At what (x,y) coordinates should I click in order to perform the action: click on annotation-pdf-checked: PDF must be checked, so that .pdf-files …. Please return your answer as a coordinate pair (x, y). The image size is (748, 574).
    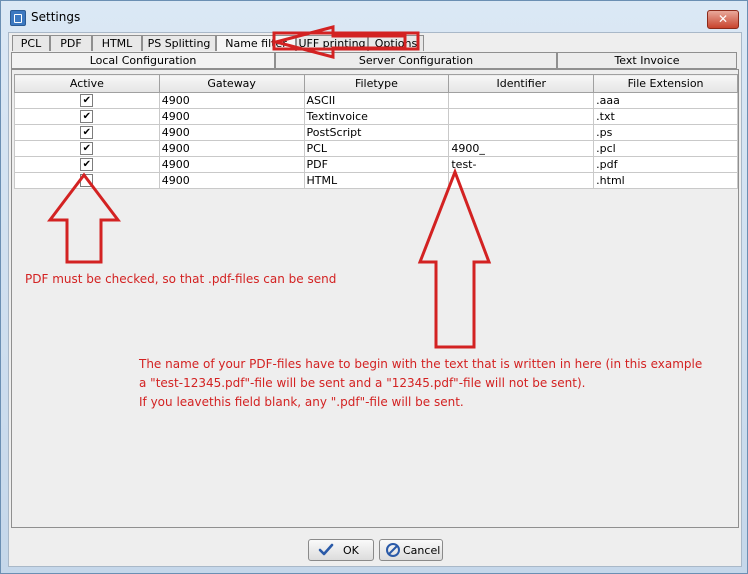
    Looking at the image, I should click on (181, 279).